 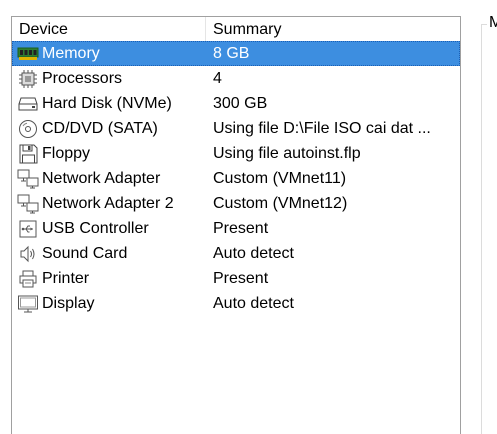 What do you see at coordinates (109, 304) in the screenshot?
I see `device-cell: Display` at bounding box center [109, 304].